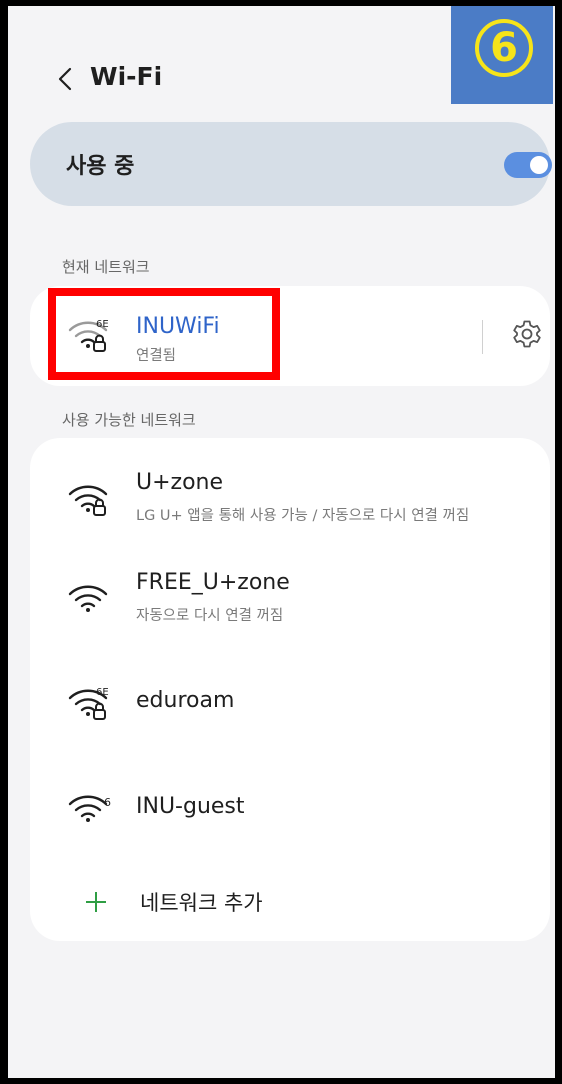 Image resolution: width=562 pixels, height=1084 pixels. What do you see at coordinates (190, 806) in the screenshot?
I see `network-name: INU-guest` at bounding box center [190, 806].